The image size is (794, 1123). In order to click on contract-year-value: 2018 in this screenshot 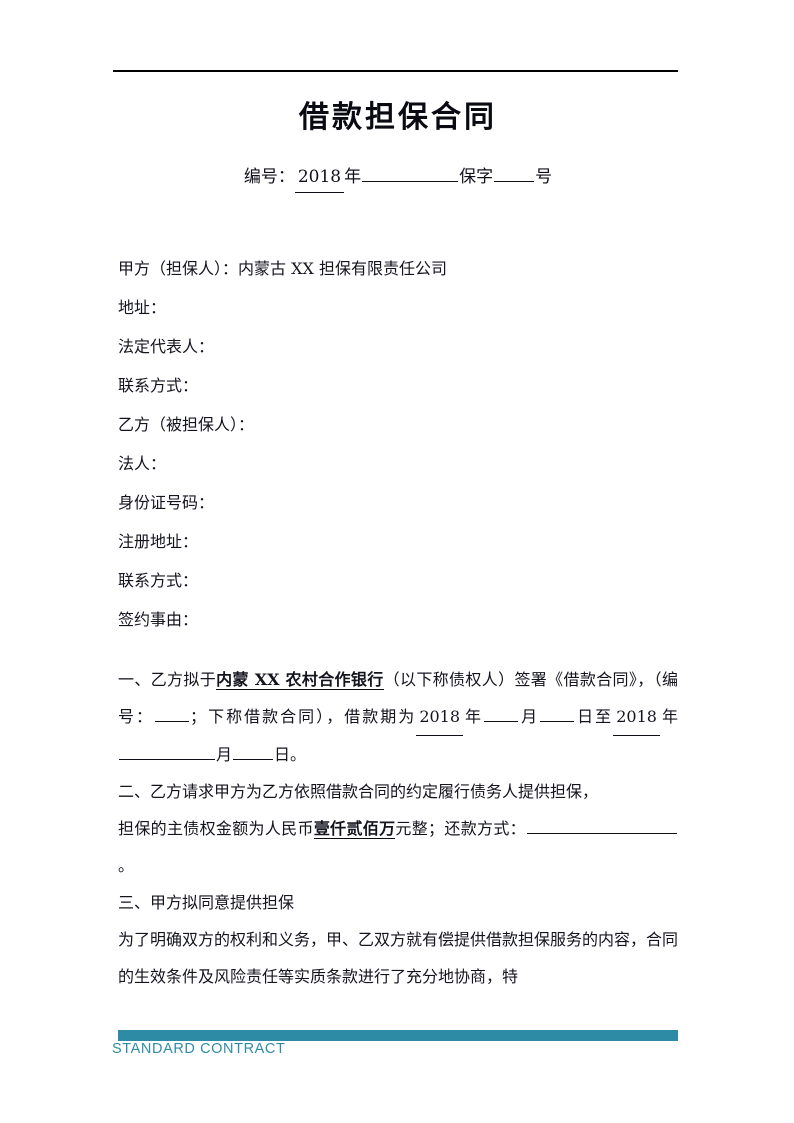, I will do `click(319, 177)`.